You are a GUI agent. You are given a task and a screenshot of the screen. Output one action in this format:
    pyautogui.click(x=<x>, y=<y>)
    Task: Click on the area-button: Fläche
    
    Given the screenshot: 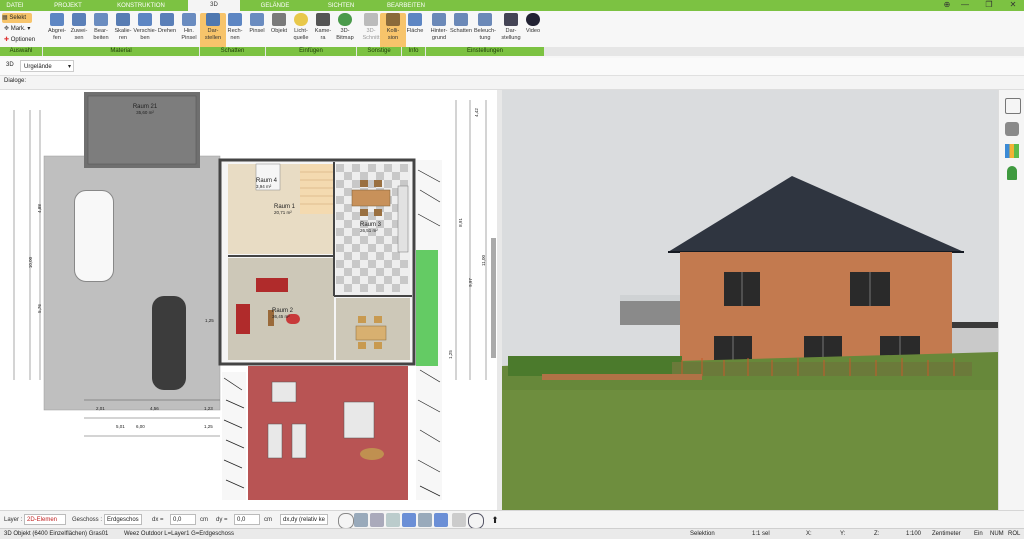 What is the action you would take?
    pyautogui.click(x=415, y=32)
    